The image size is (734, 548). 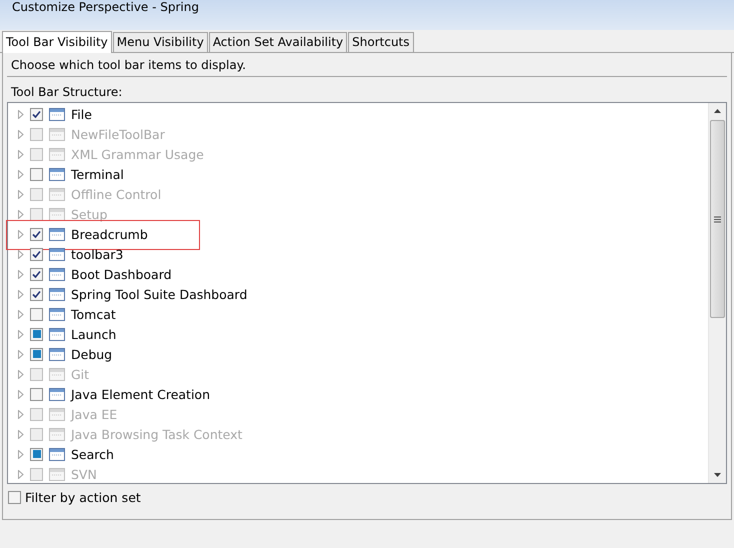 I want to click on tab: Tool Bar Visibility, so click(x=57, y=42).